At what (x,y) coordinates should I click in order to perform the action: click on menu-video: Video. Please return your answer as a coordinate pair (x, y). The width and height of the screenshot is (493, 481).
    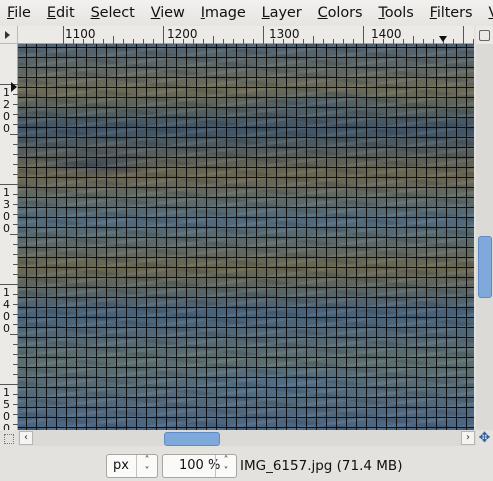
    Looking at the image, I should click on (486, 13).